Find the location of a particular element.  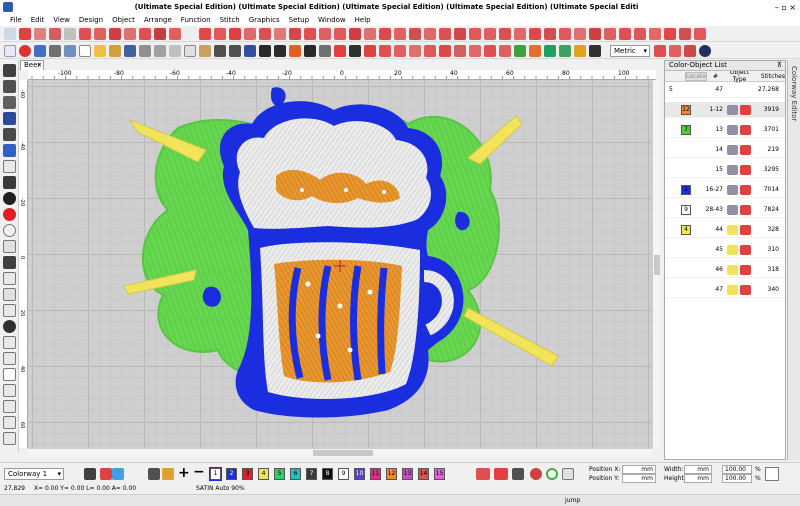

arrow-select-icon is located at coordinates (9, 70).